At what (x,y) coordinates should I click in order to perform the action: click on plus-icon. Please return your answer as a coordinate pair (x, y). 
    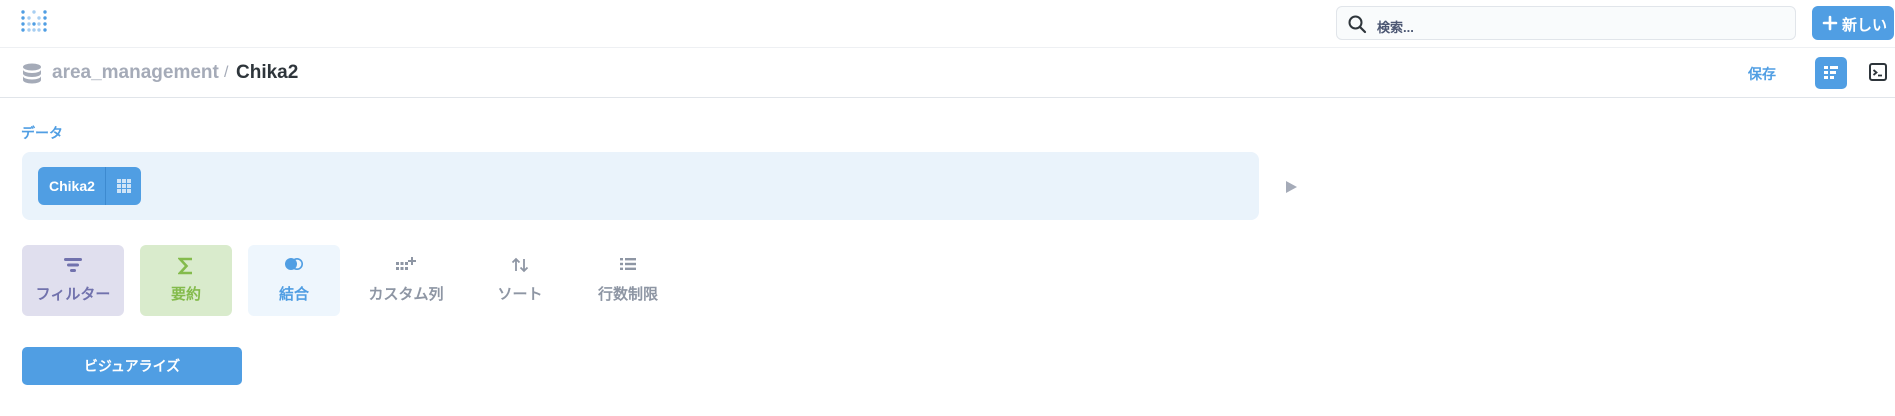
    Looking at the image, I should click on (1830, 23).